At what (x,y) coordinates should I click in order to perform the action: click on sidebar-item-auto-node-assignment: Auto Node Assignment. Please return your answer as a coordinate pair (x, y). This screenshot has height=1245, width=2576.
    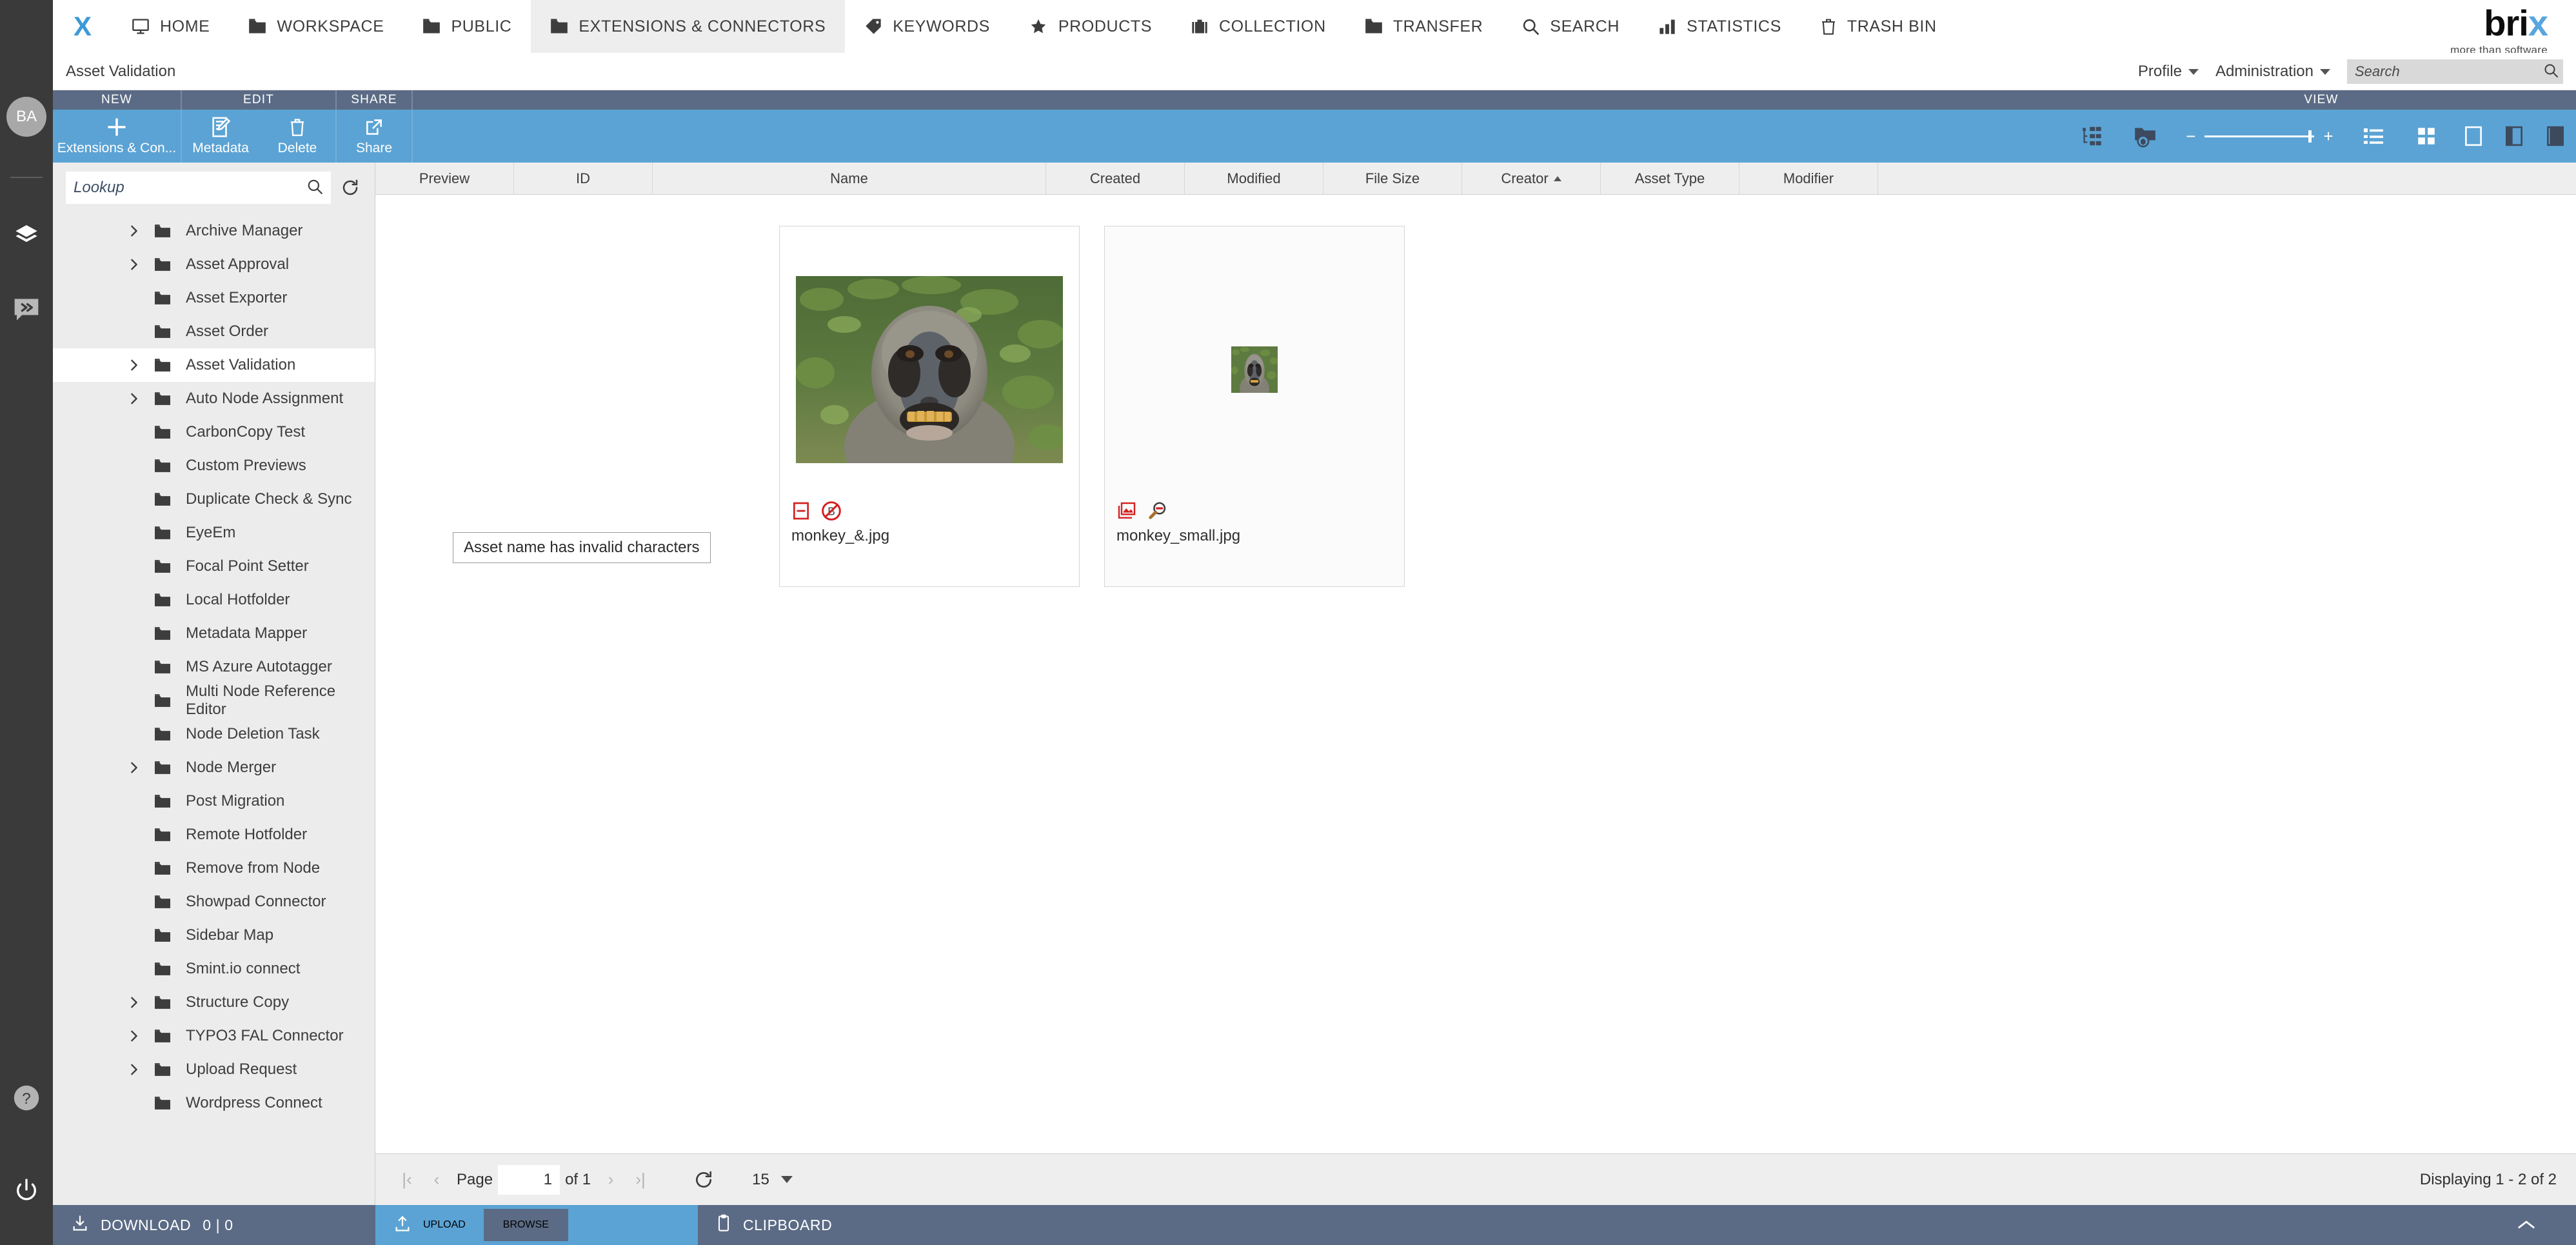
    Looking at the image, I should click on (214, 398).